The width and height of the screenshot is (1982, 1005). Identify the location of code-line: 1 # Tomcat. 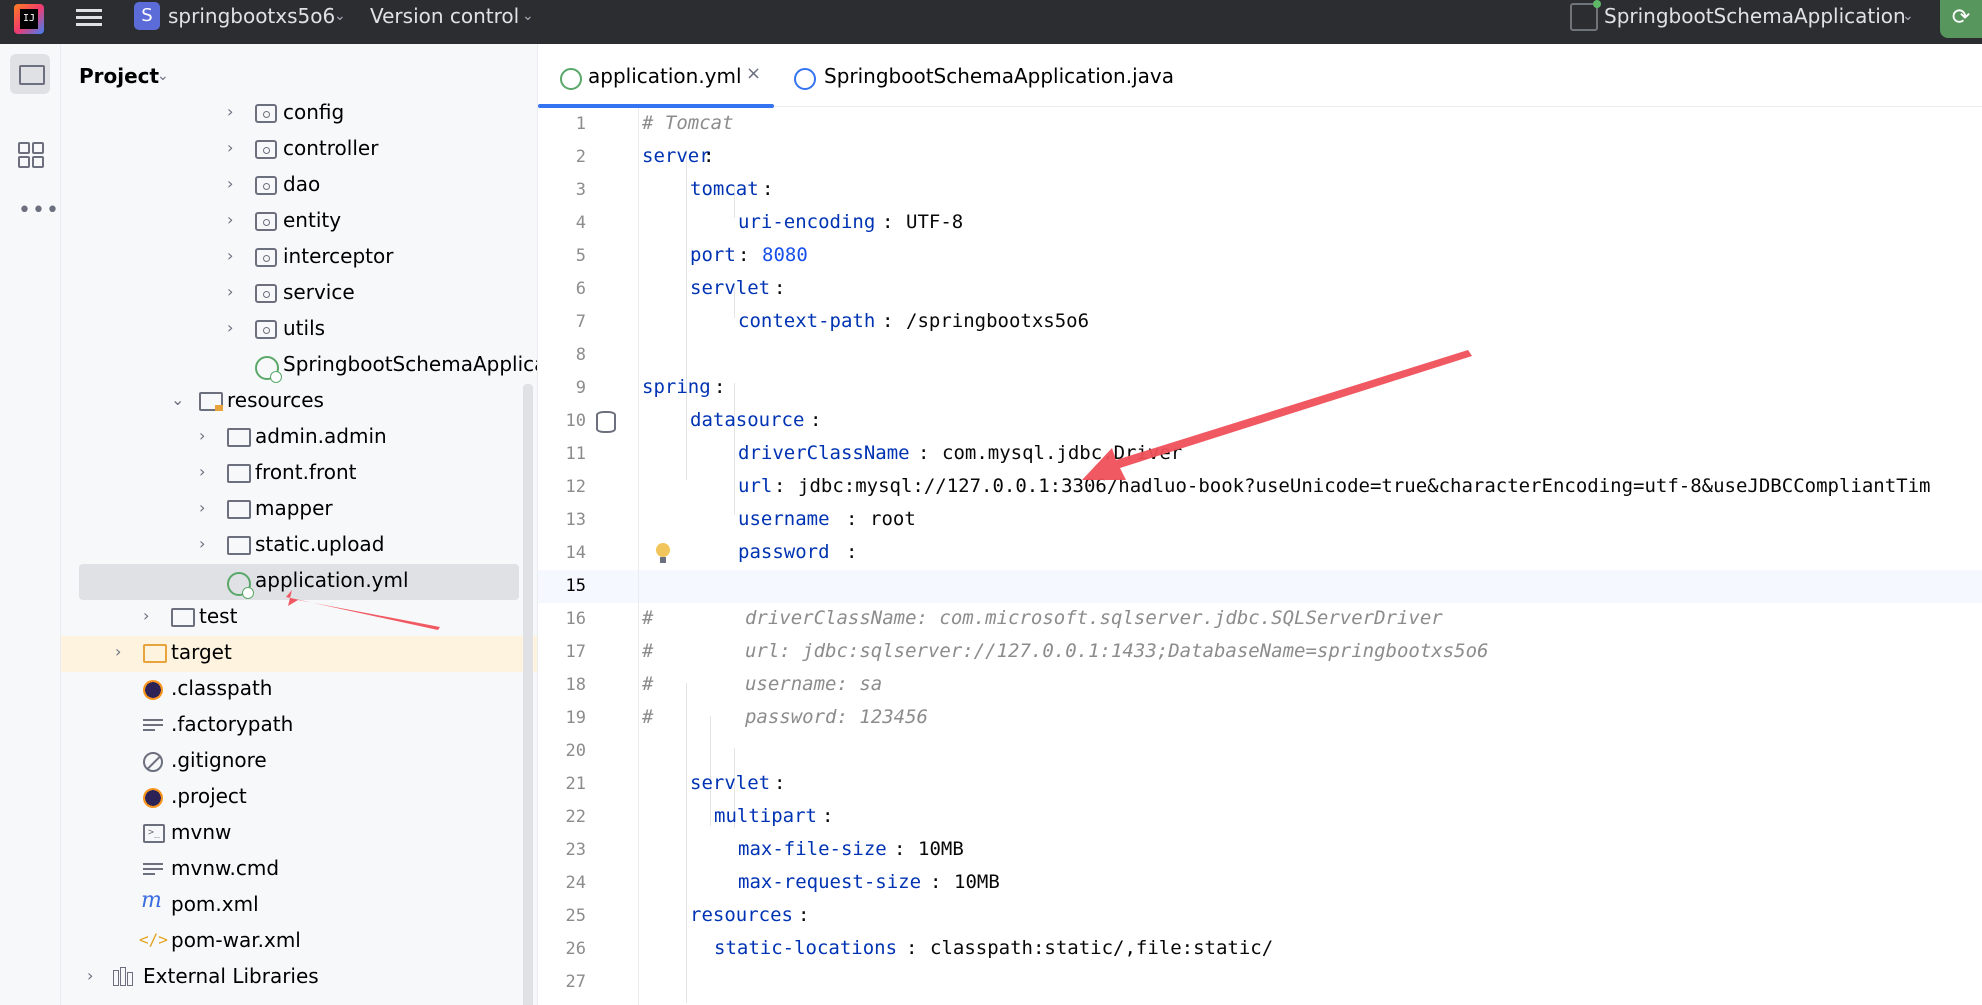
(654, 123).